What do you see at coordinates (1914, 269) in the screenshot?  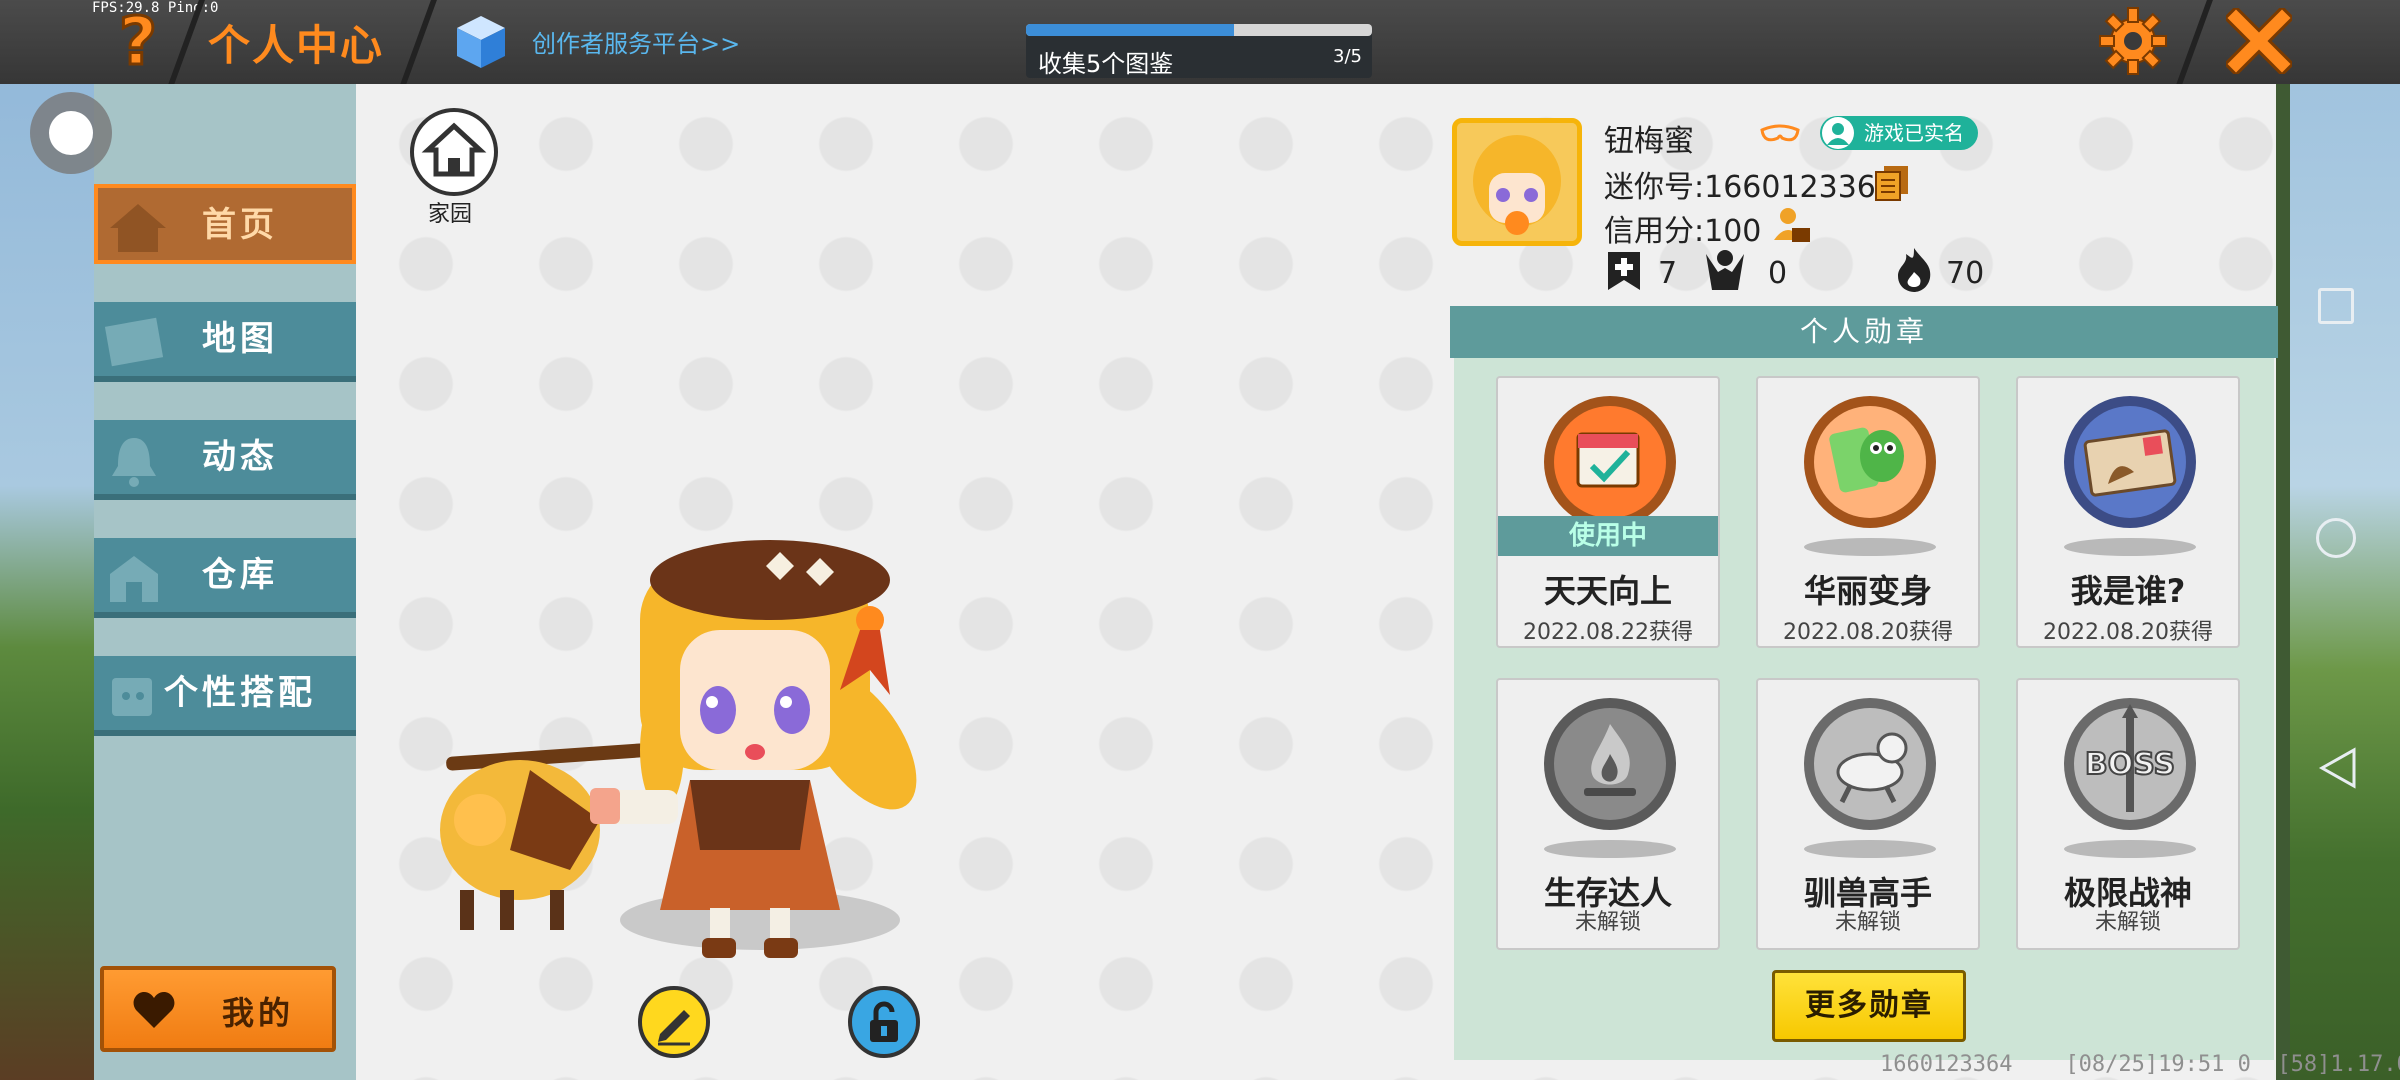 I see `flame-icon` at bounding box center [1914, 269].